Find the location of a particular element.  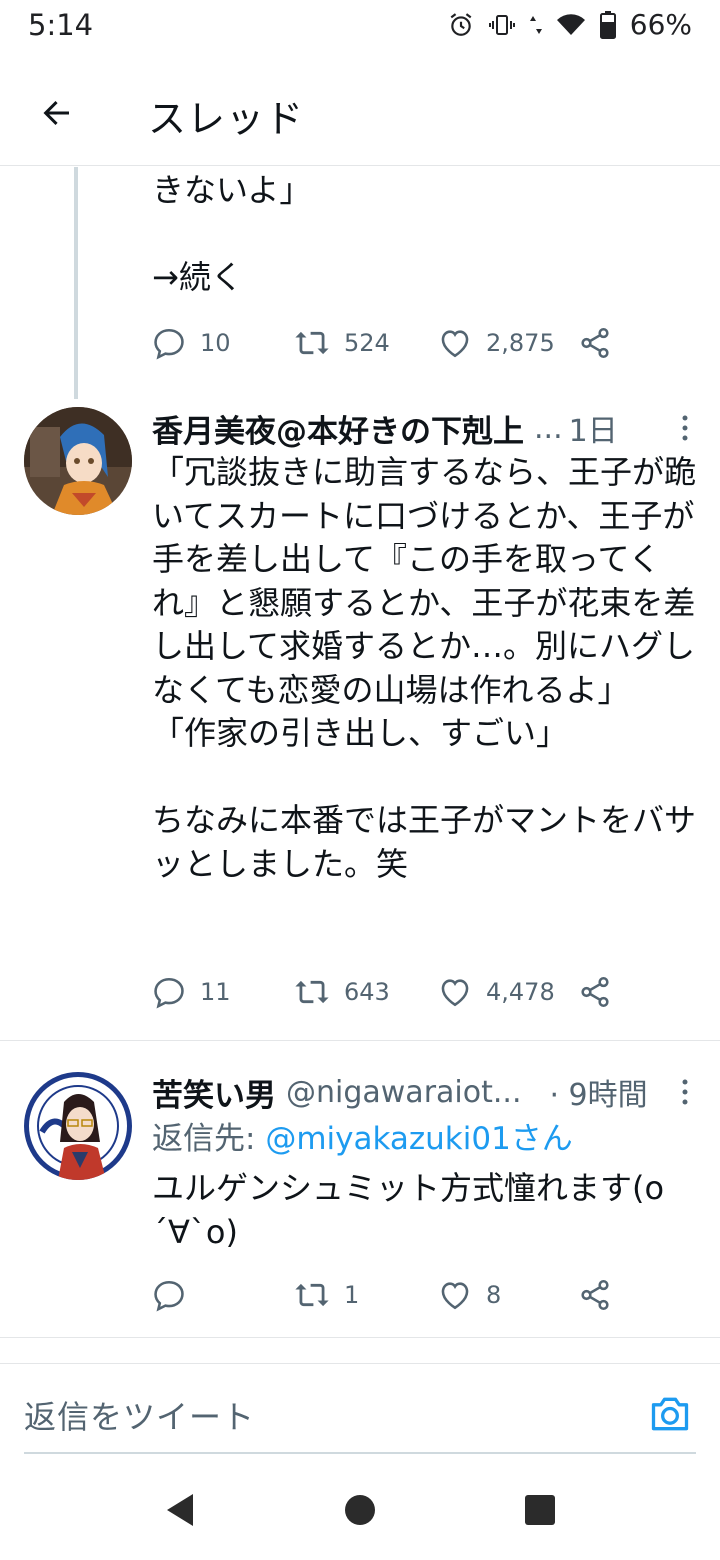

system-nav-bar is located at coordinates (360, 1510).